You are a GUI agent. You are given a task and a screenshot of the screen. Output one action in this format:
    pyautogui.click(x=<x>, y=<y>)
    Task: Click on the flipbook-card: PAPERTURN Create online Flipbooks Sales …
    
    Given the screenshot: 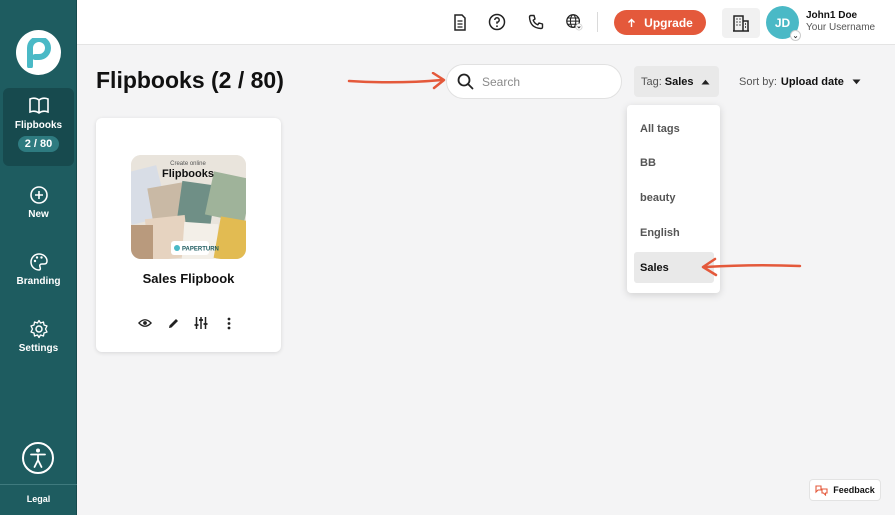 What is the action you would take?
    pyautogui.click(x=188, y=235)
    